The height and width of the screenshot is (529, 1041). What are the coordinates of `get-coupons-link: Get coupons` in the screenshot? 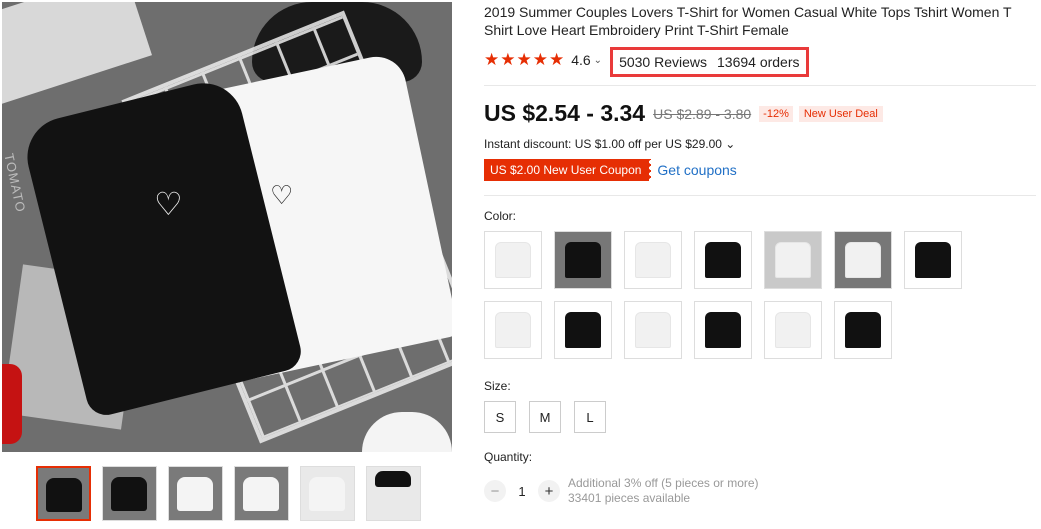 It's located at (696, 170).